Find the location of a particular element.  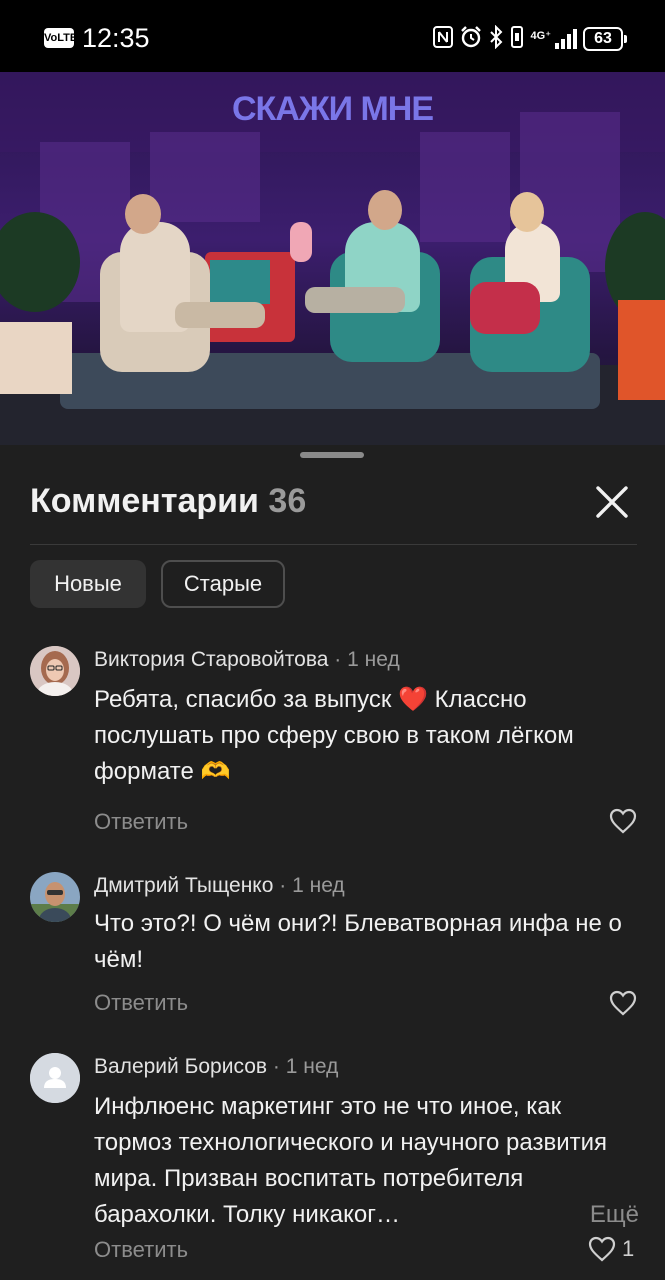

comment-meta: Виктория Старовойтова · 1 нед is located at coordinates (247, 660).